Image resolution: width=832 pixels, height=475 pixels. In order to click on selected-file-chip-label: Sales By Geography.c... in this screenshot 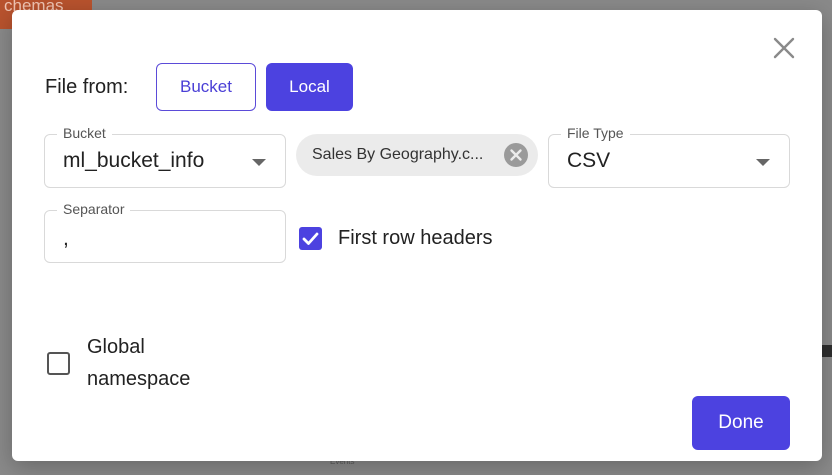, I will do `click(398, 154)`.